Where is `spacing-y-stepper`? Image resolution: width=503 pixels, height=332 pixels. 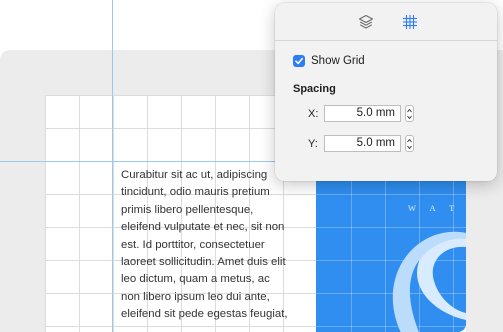 spacing-y-stepper is located at coordinates (409, 143).